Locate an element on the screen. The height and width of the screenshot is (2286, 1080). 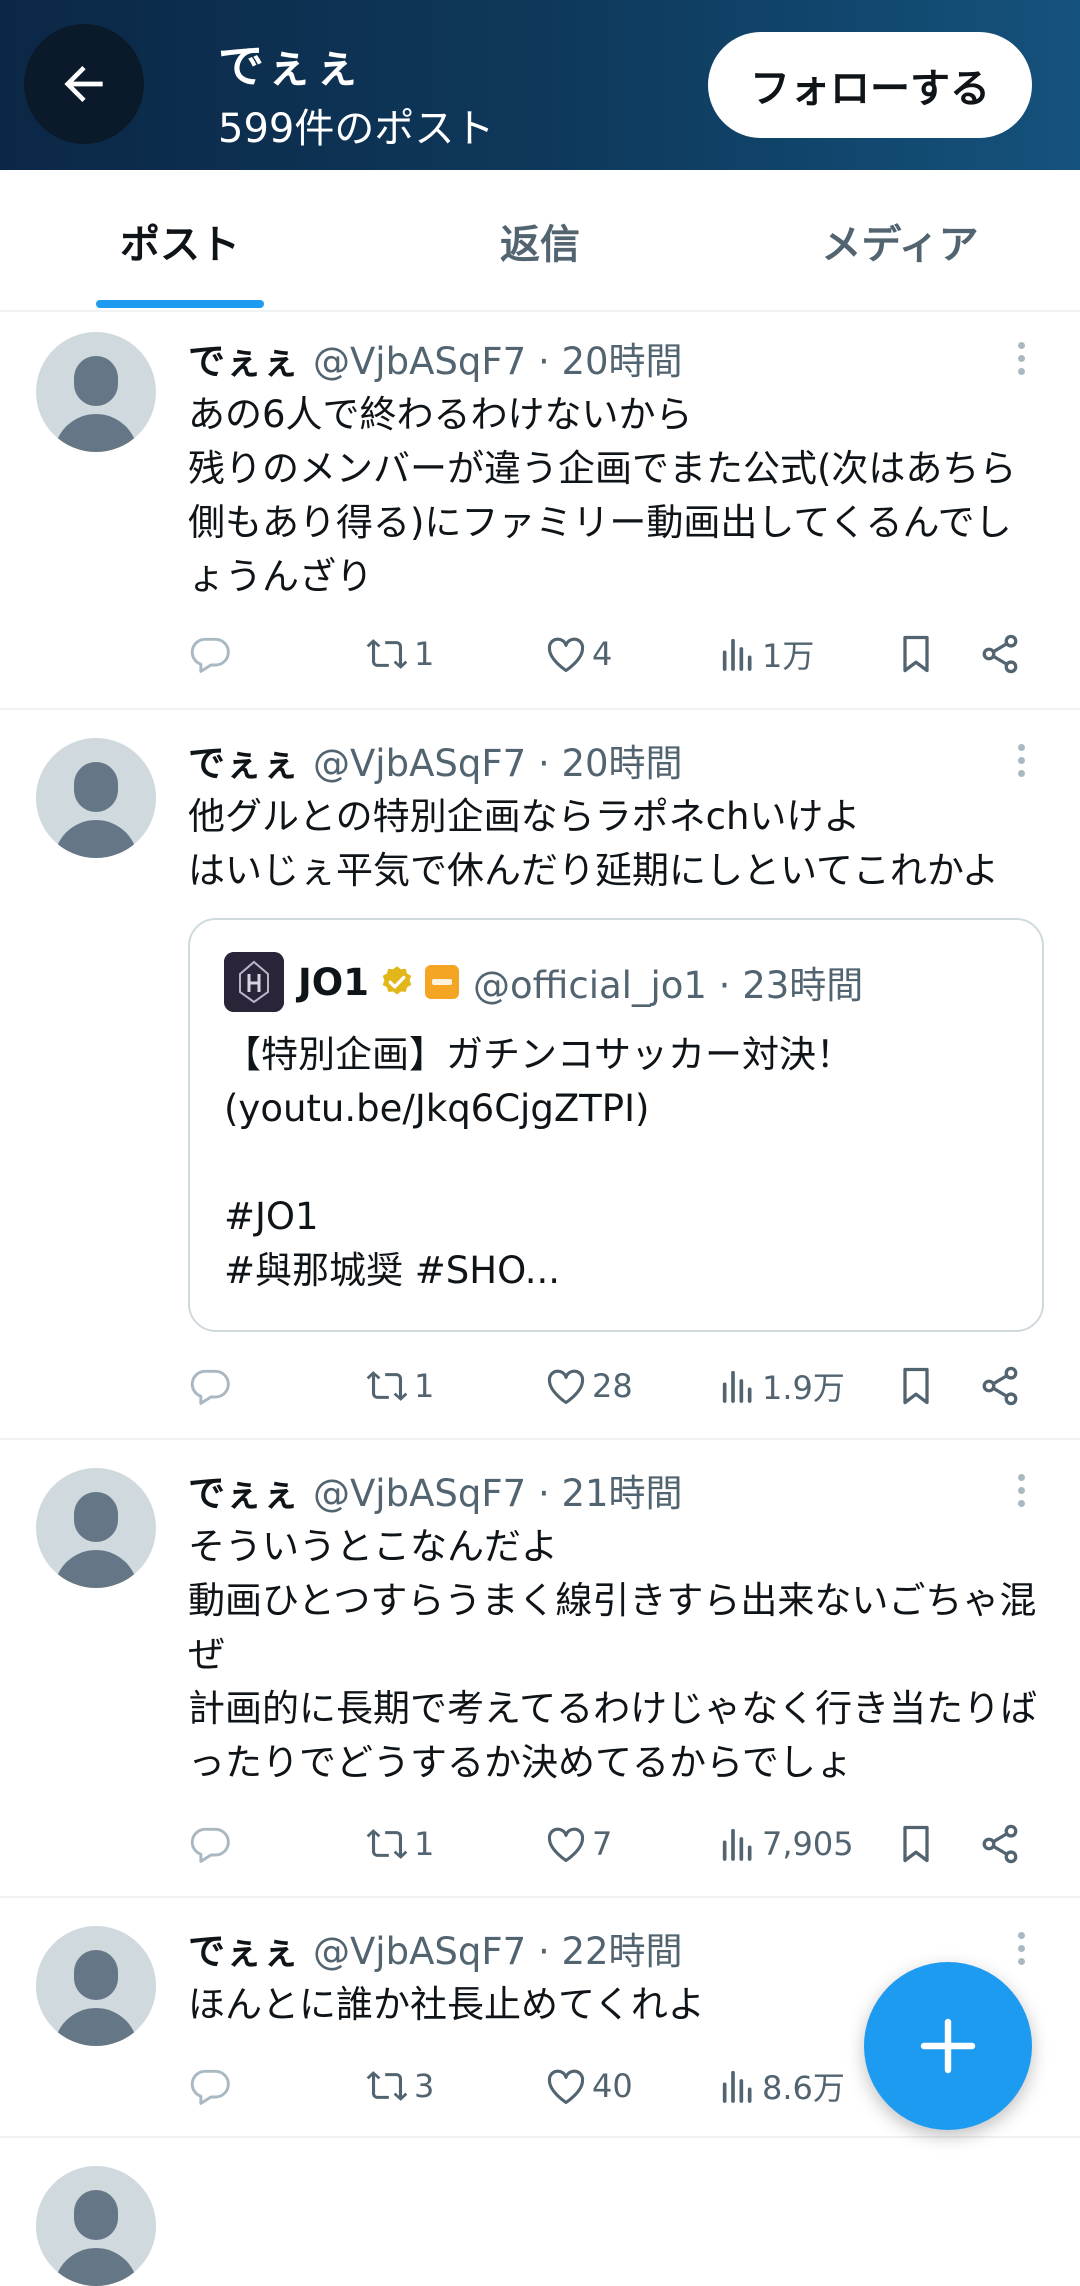
tweet is located at coordinates (540, 2212).